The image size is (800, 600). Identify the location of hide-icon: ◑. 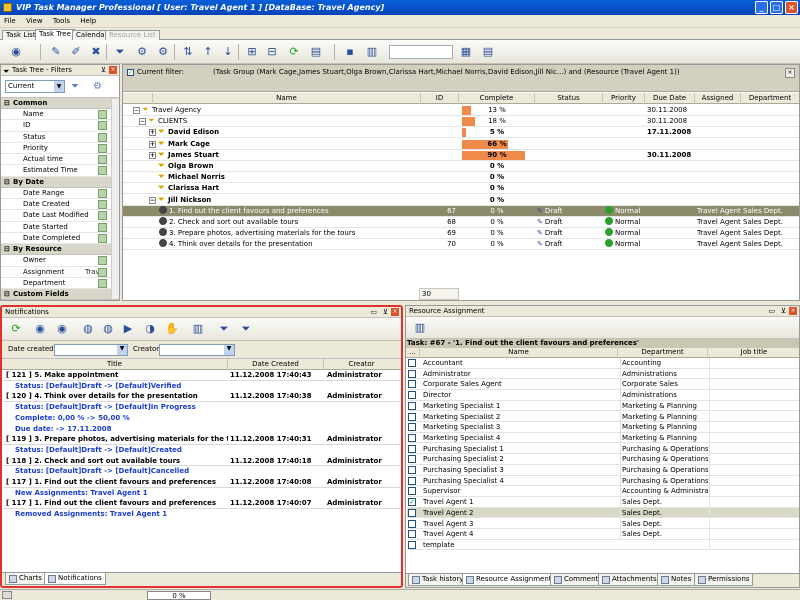
(150, 329).